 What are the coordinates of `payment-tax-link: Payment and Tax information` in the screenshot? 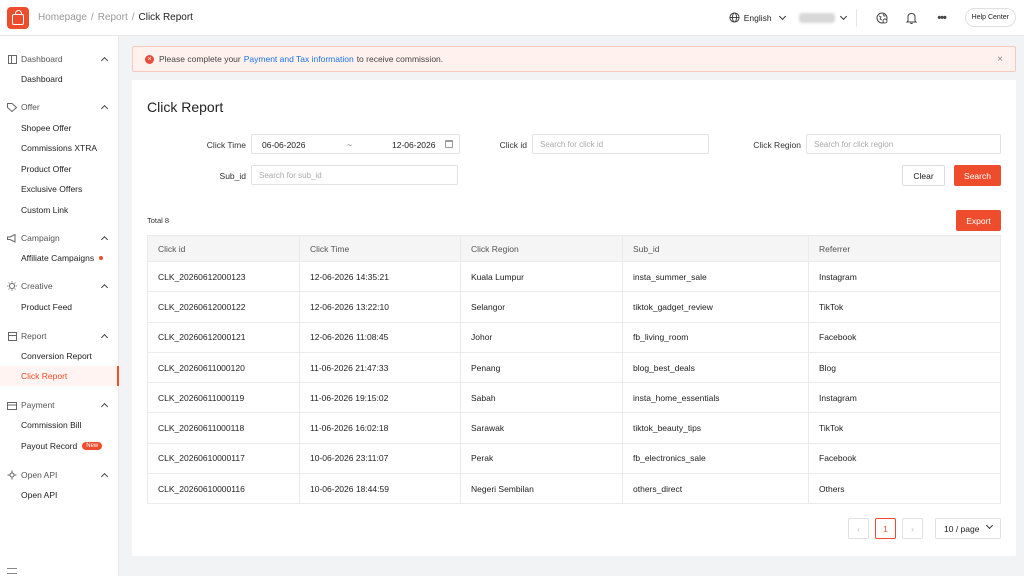 It's located at (299, 59).